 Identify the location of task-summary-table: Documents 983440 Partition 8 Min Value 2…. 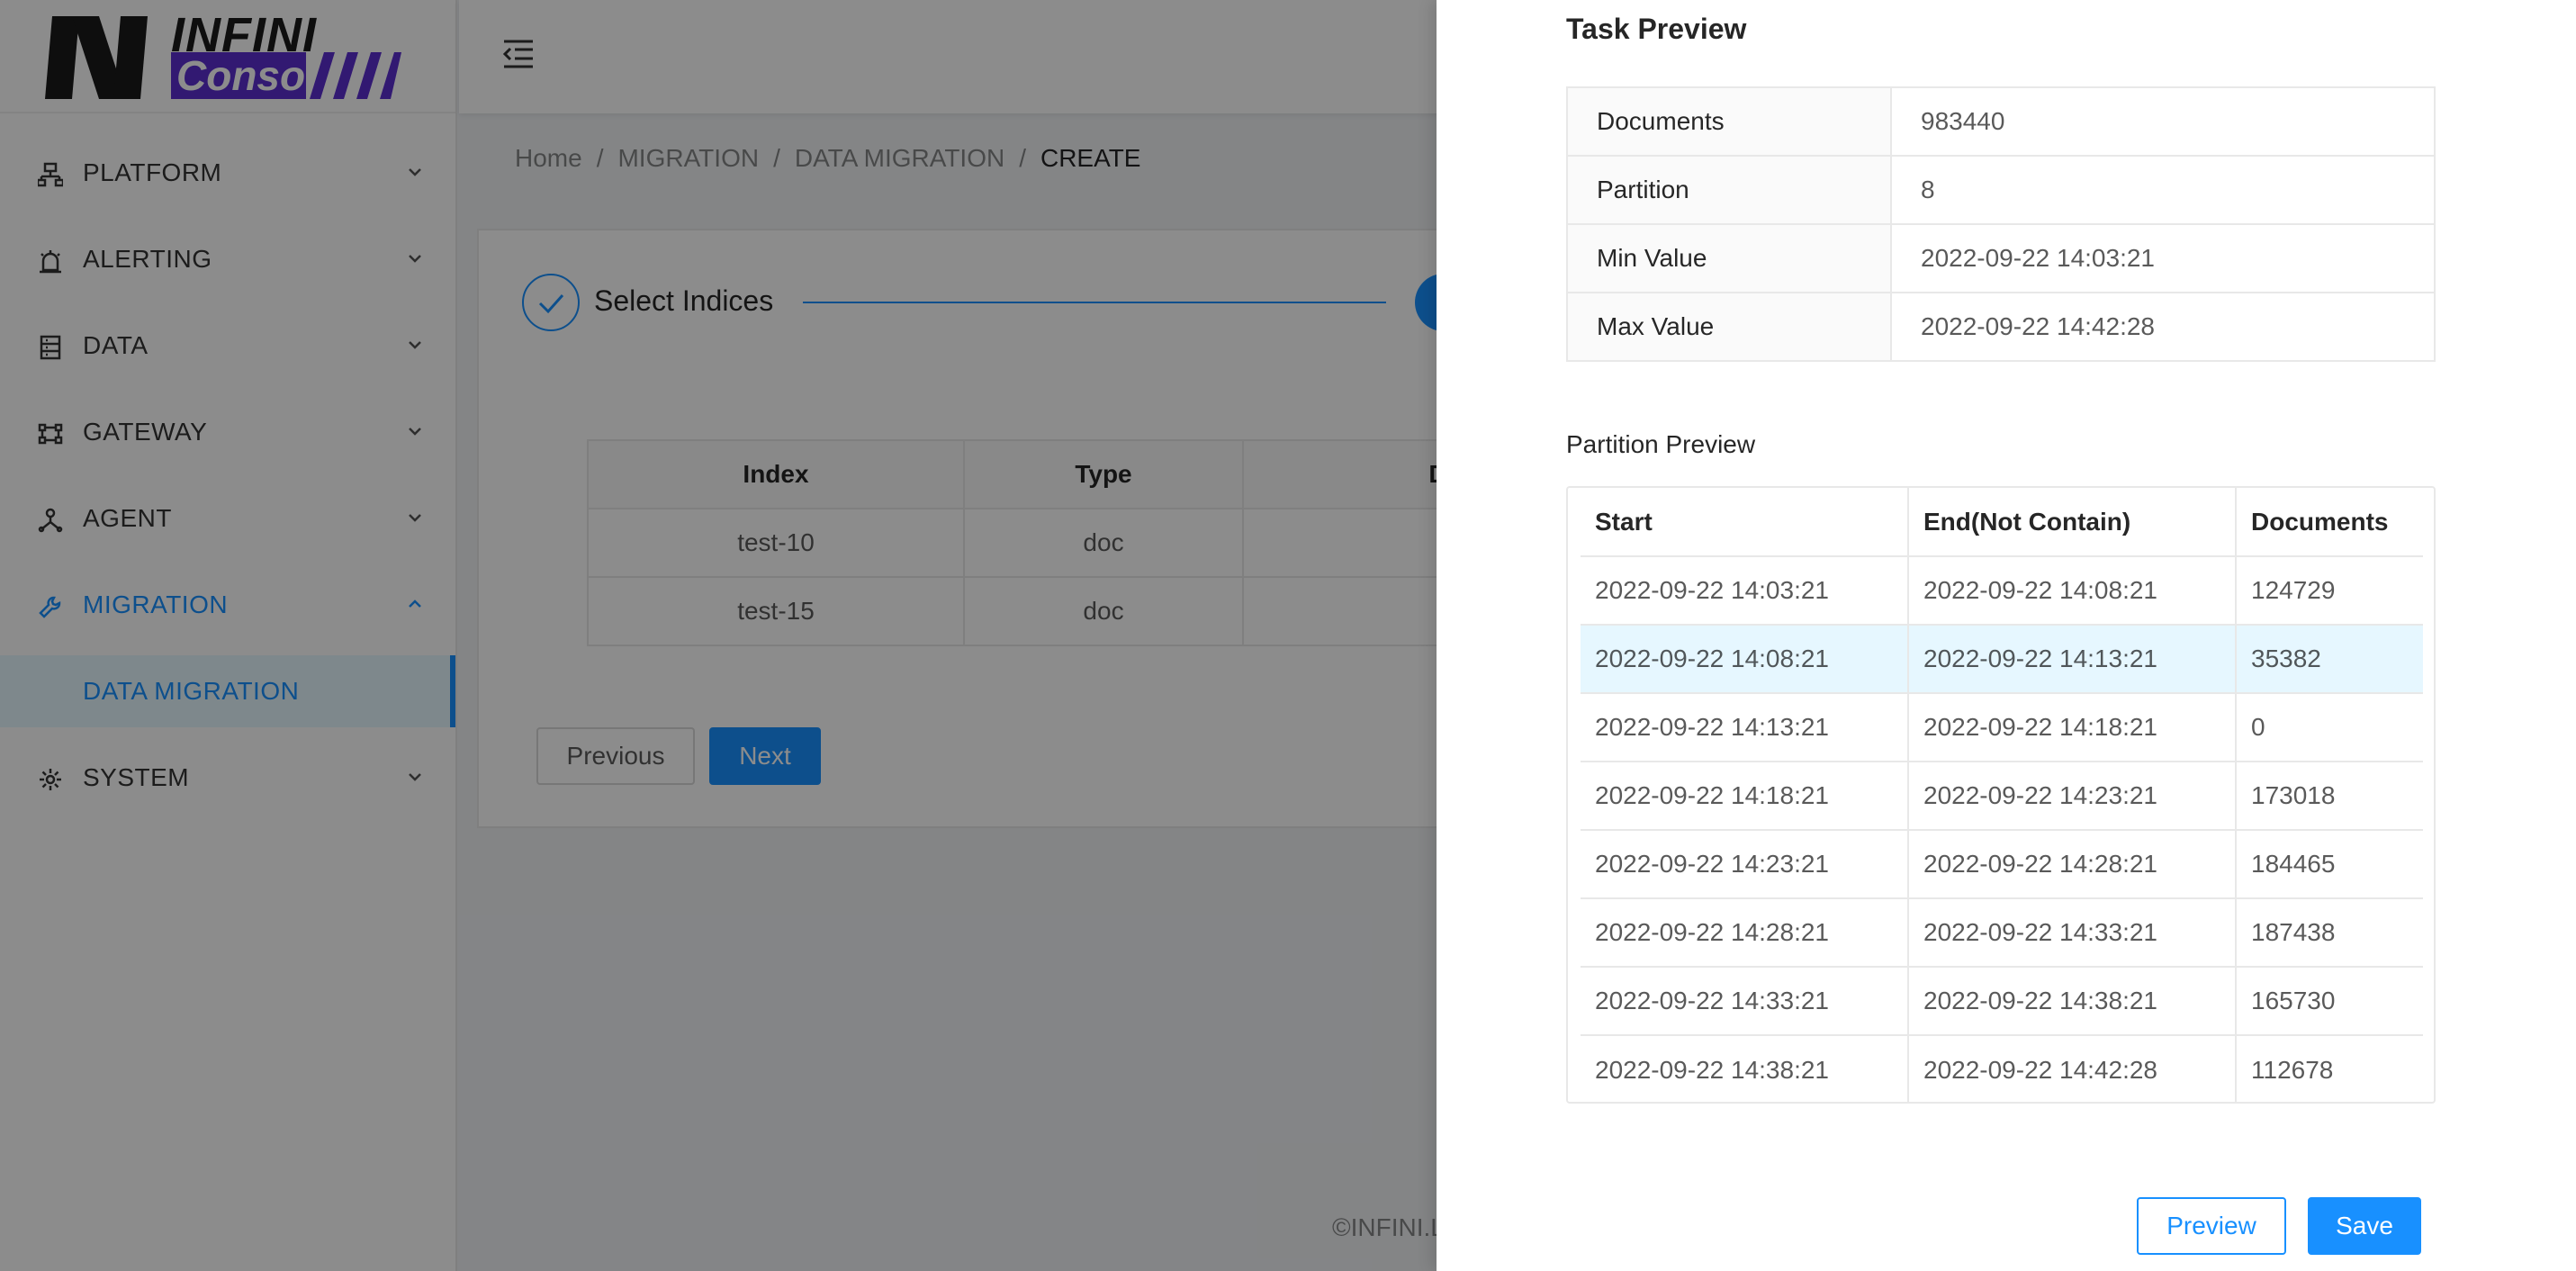
(2001, 224).